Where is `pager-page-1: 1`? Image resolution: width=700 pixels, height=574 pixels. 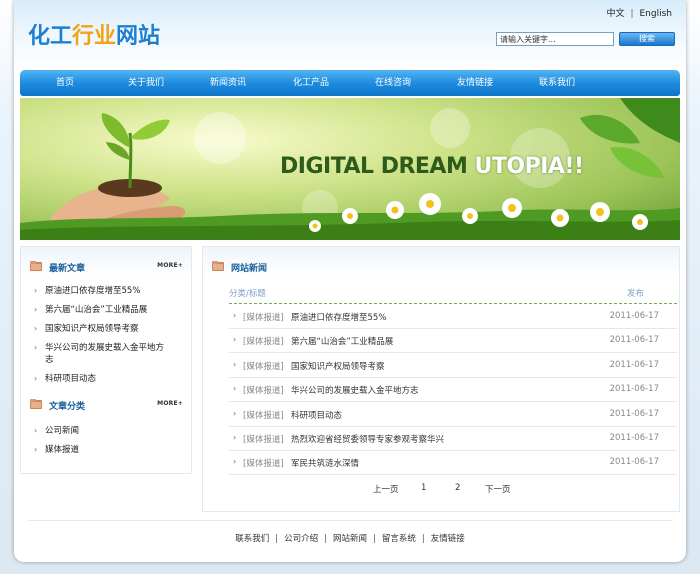
pager-page-1: 1 is located at coordinates (423, 488).